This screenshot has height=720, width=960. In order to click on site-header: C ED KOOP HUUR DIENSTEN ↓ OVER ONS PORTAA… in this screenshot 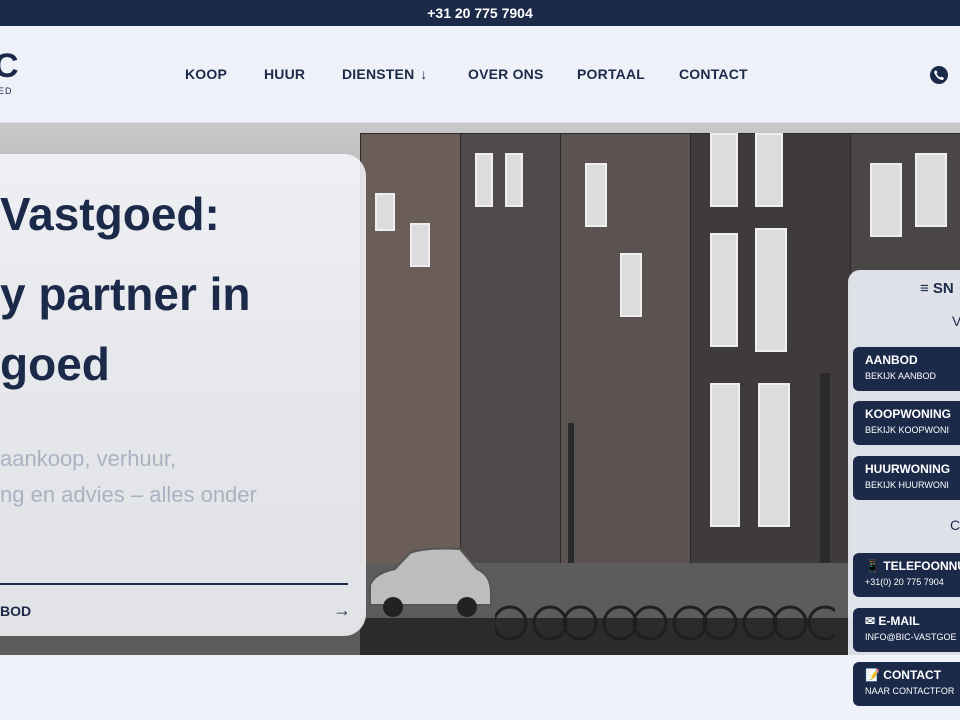, I will do `click(480, 74)`.